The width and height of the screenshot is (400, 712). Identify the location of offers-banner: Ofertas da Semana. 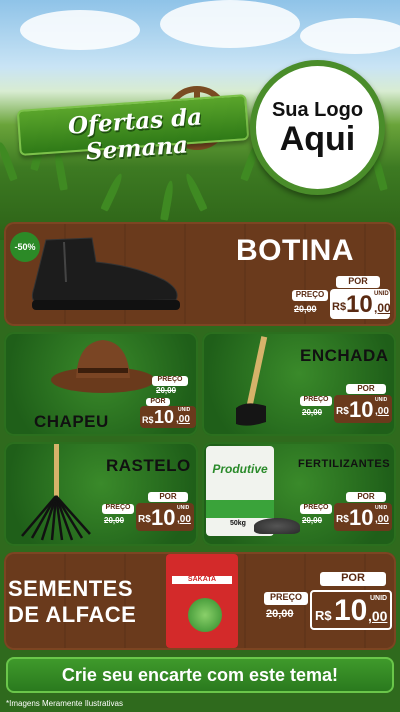
(133, 128).